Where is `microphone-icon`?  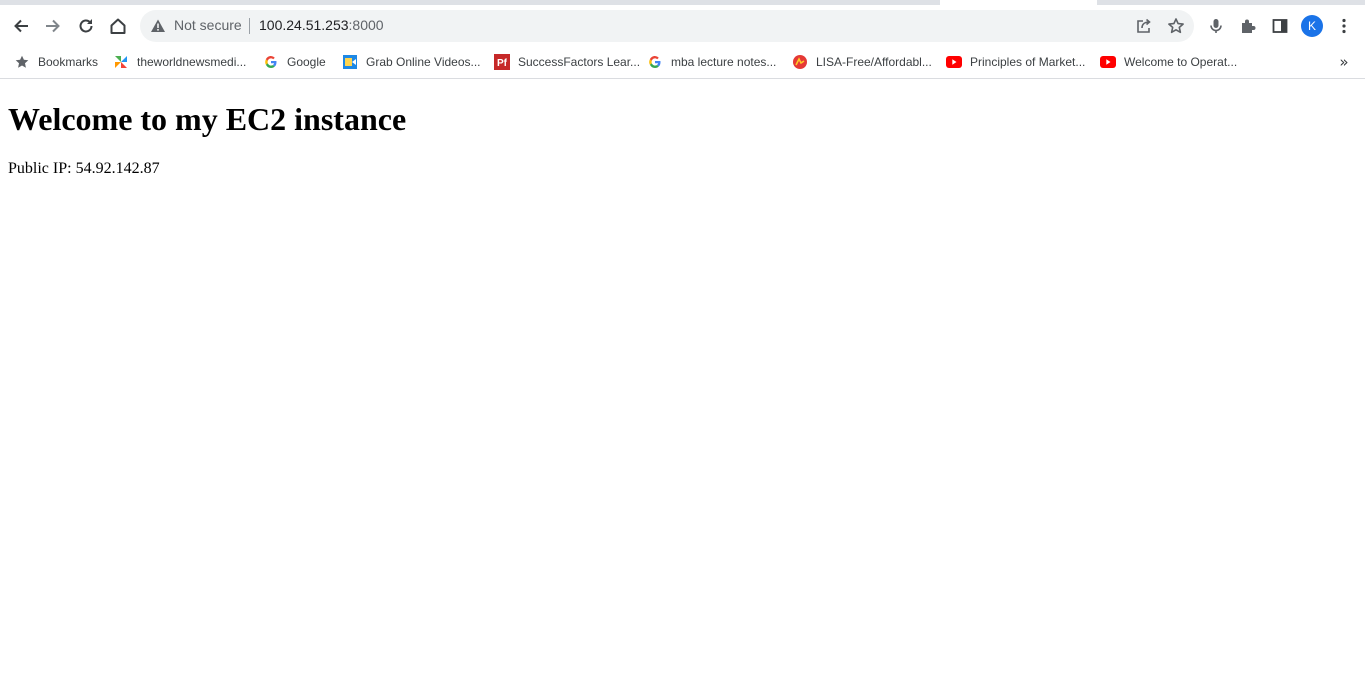 microphone-icon is located at coordinates (1216, 26).